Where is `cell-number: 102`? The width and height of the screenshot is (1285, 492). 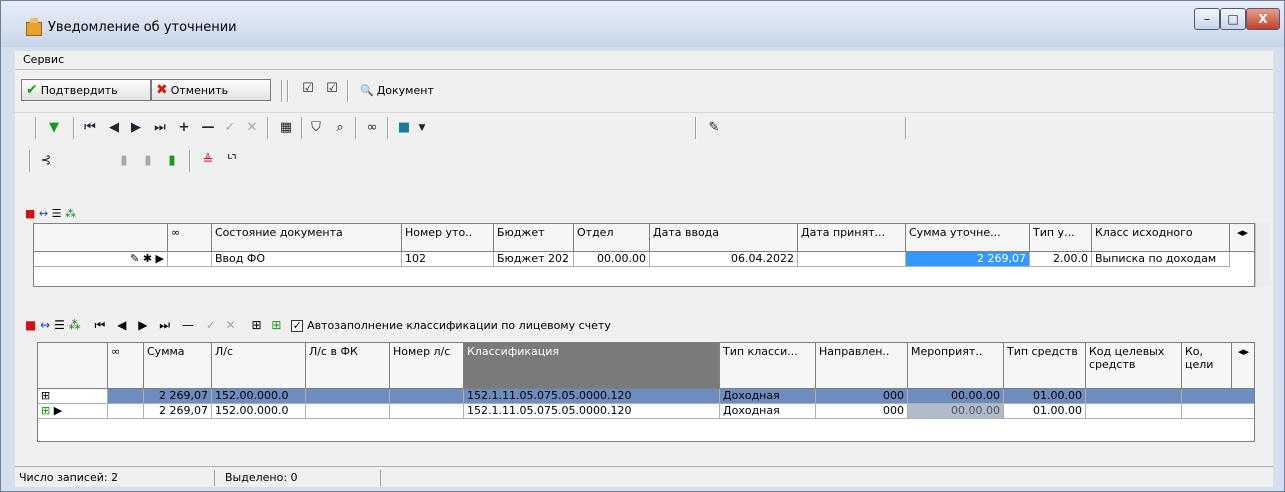 cell-number: 102 is located at coordinates (448, 259).